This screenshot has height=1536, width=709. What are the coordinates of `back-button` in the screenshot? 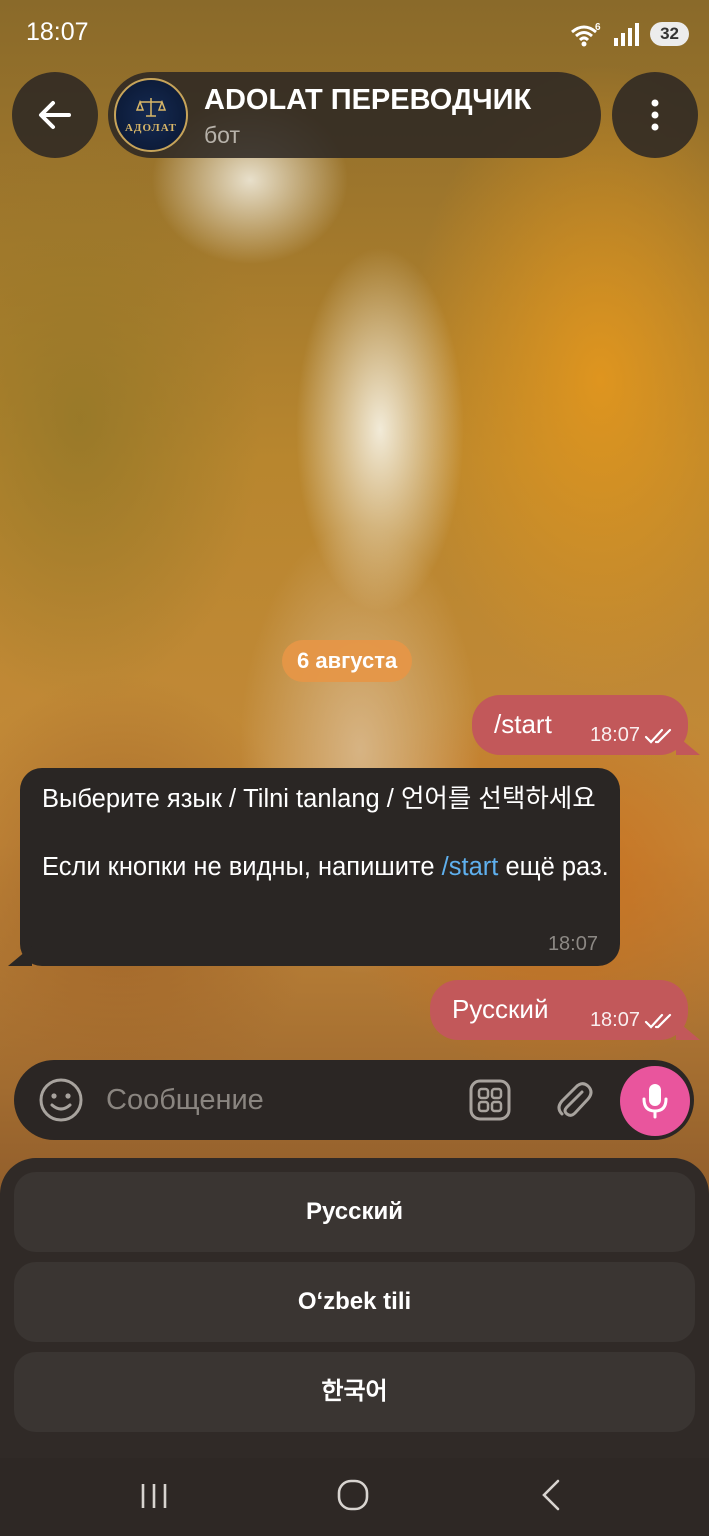 It's located at (55, 115).